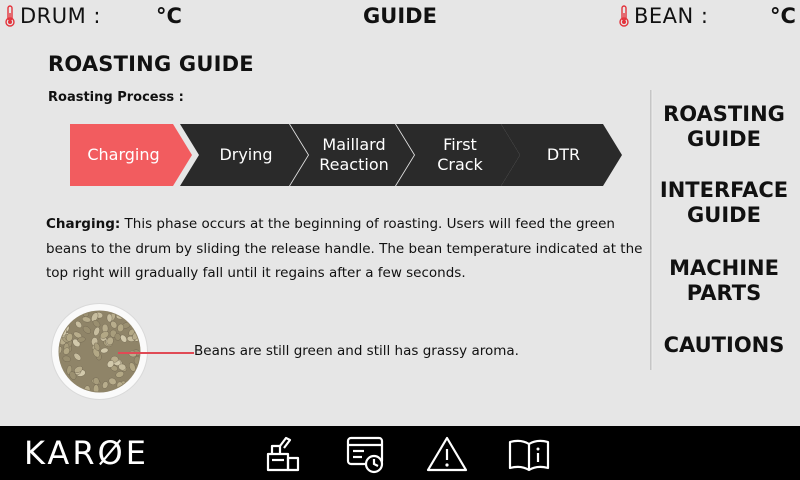 The width and height of the screenshot is (800, 480). I want to click on caption-pointer, so click(156, 353).